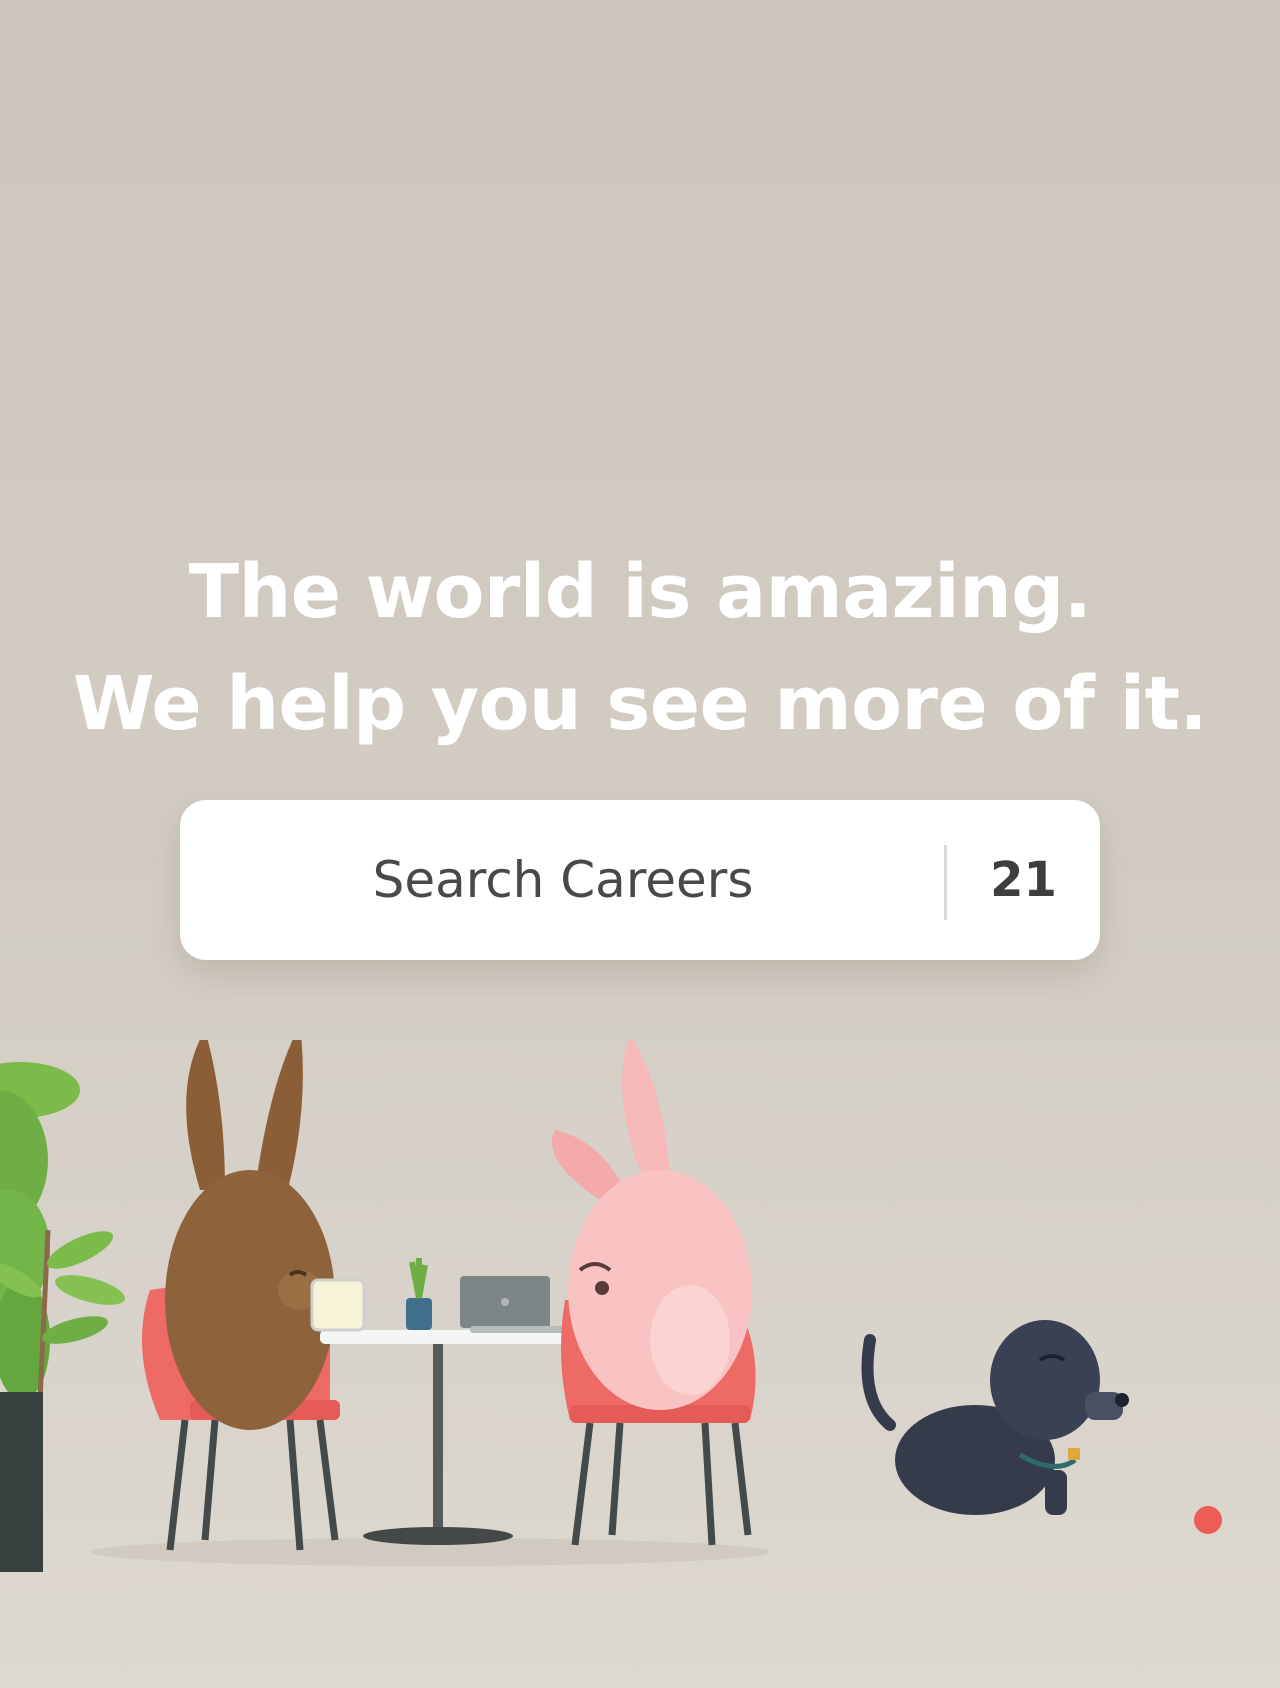  What do you see at coordinates (62, 1317) in the screenshot?
I see `potted-plant` at bounding box center [62, 1317].